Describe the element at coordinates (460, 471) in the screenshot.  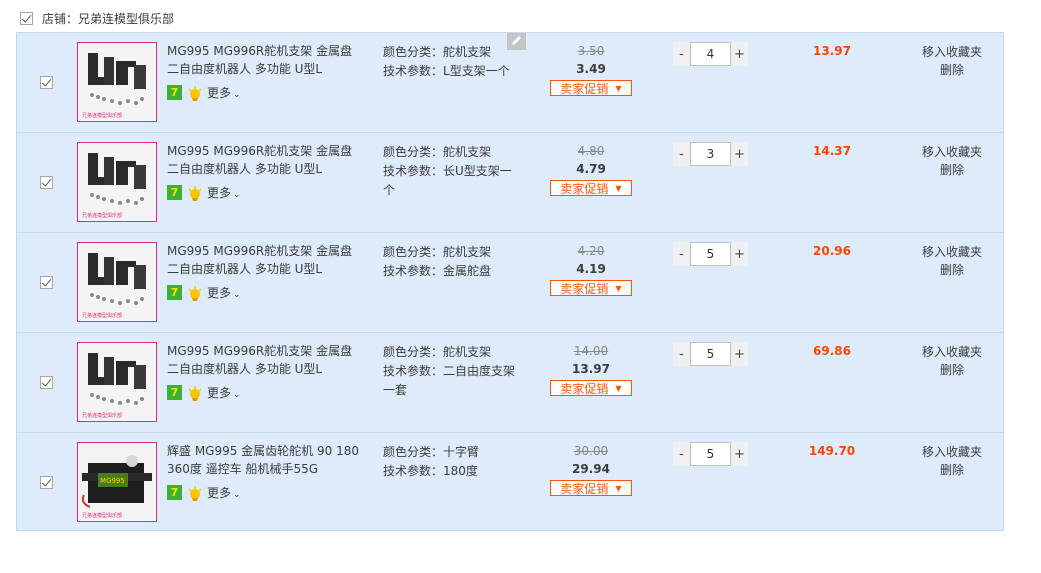
I see `spec-value: 180度` at that location.